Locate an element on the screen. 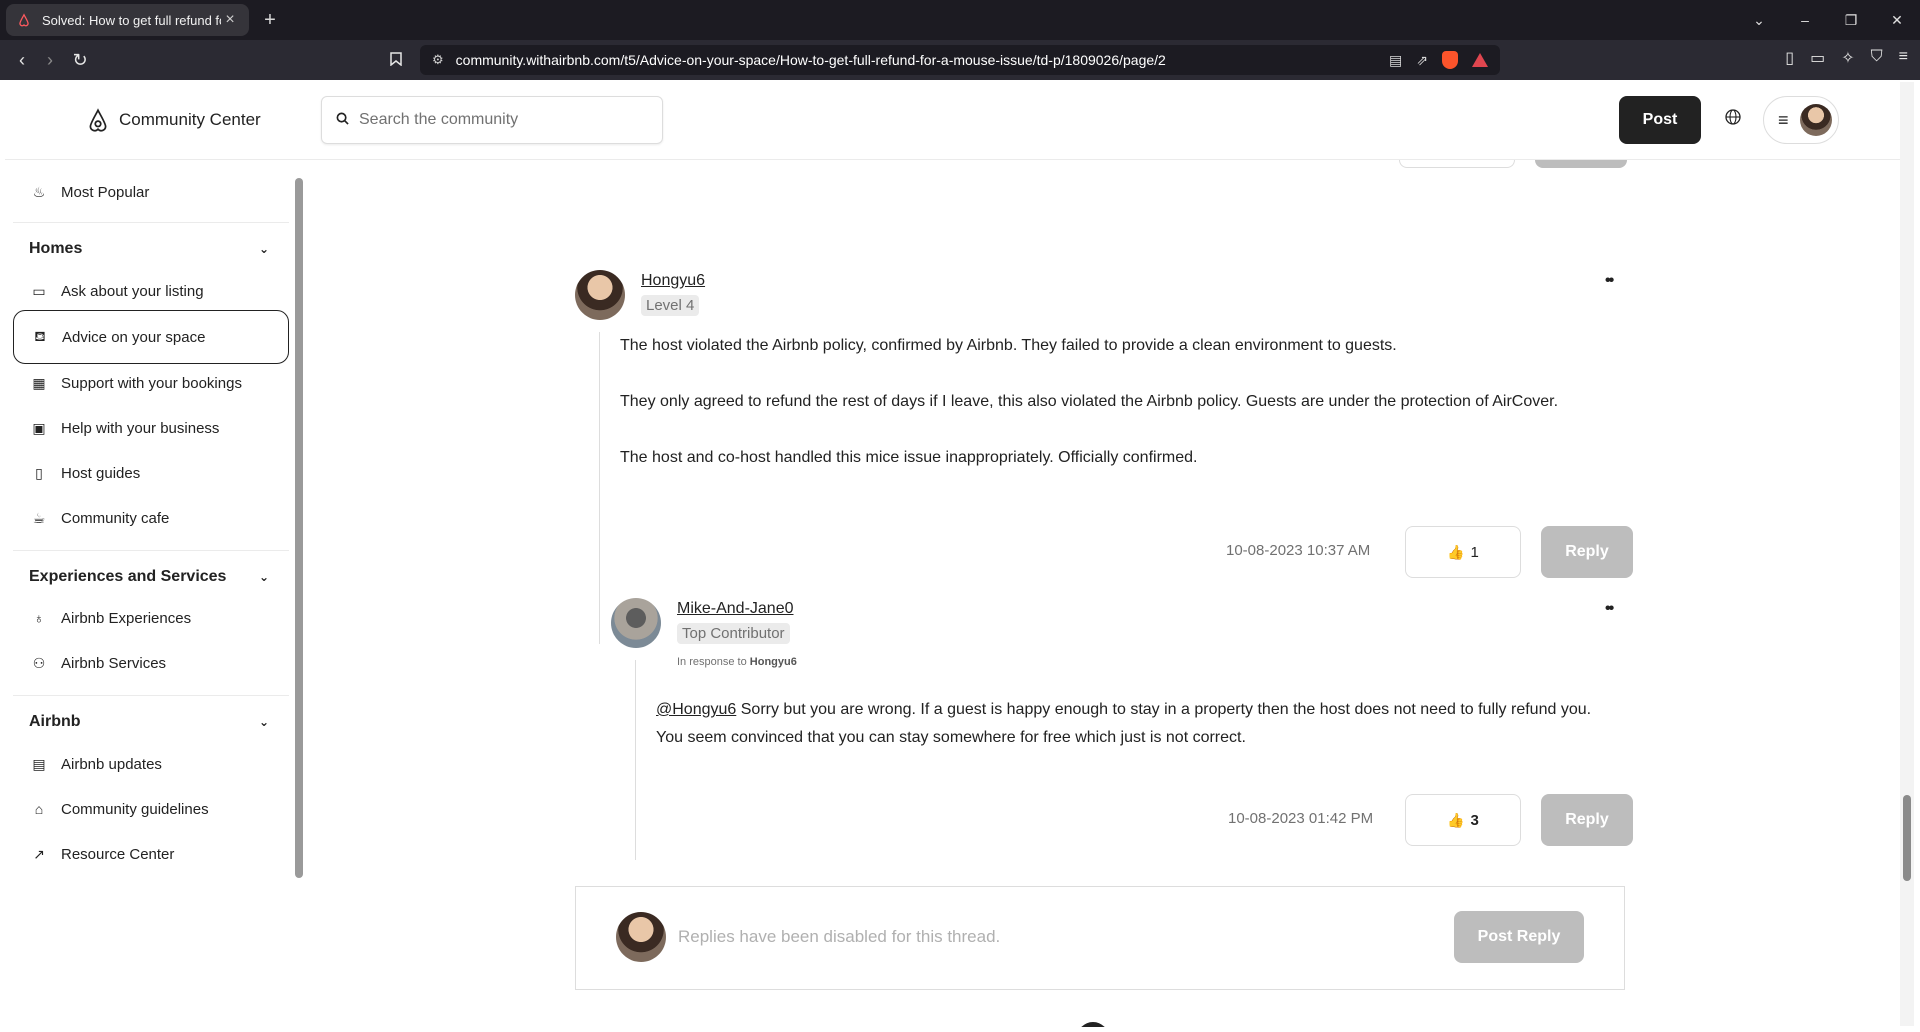 This screenshot has height=1032, width=1920. reload-icon: ↻ is located at coordinates (80, 60).